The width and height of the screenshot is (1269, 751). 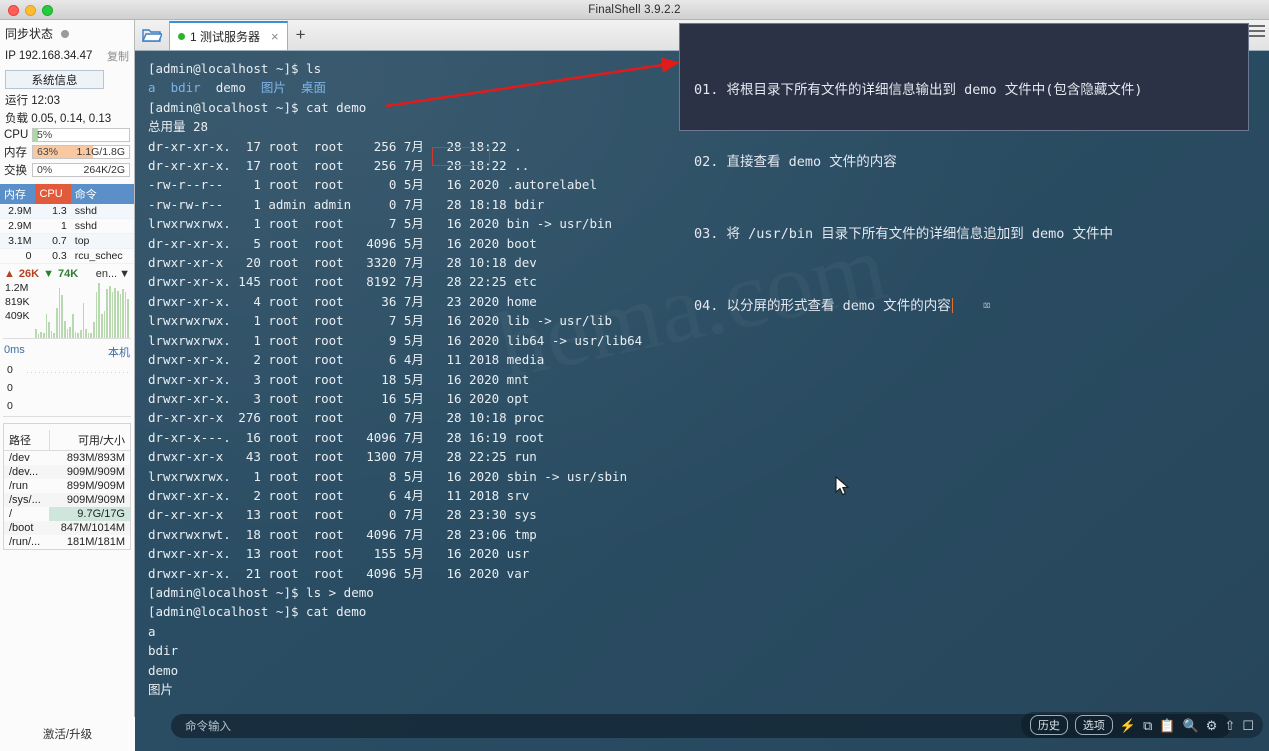 What do you see at coordinates (1128, 725) in the screenshot?
I see `bolt-icon: ⚡` at bounding box center [1128, 725].